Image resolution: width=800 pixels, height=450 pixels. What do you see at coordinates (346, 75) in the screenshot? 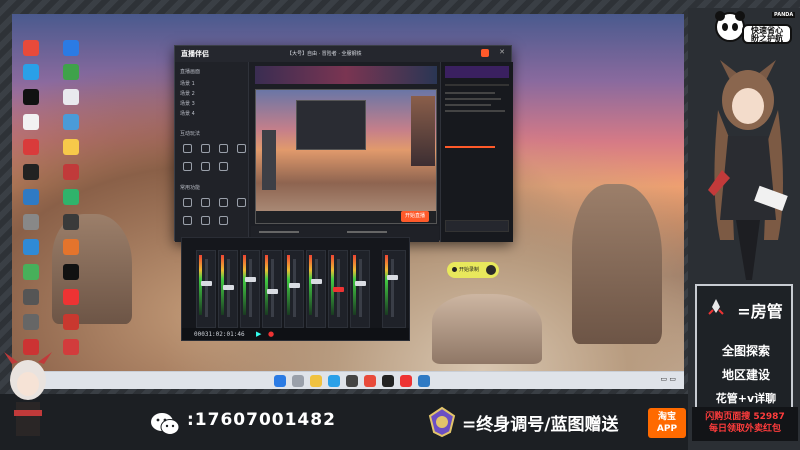
I see `banner` at bounding box center [346, 75].